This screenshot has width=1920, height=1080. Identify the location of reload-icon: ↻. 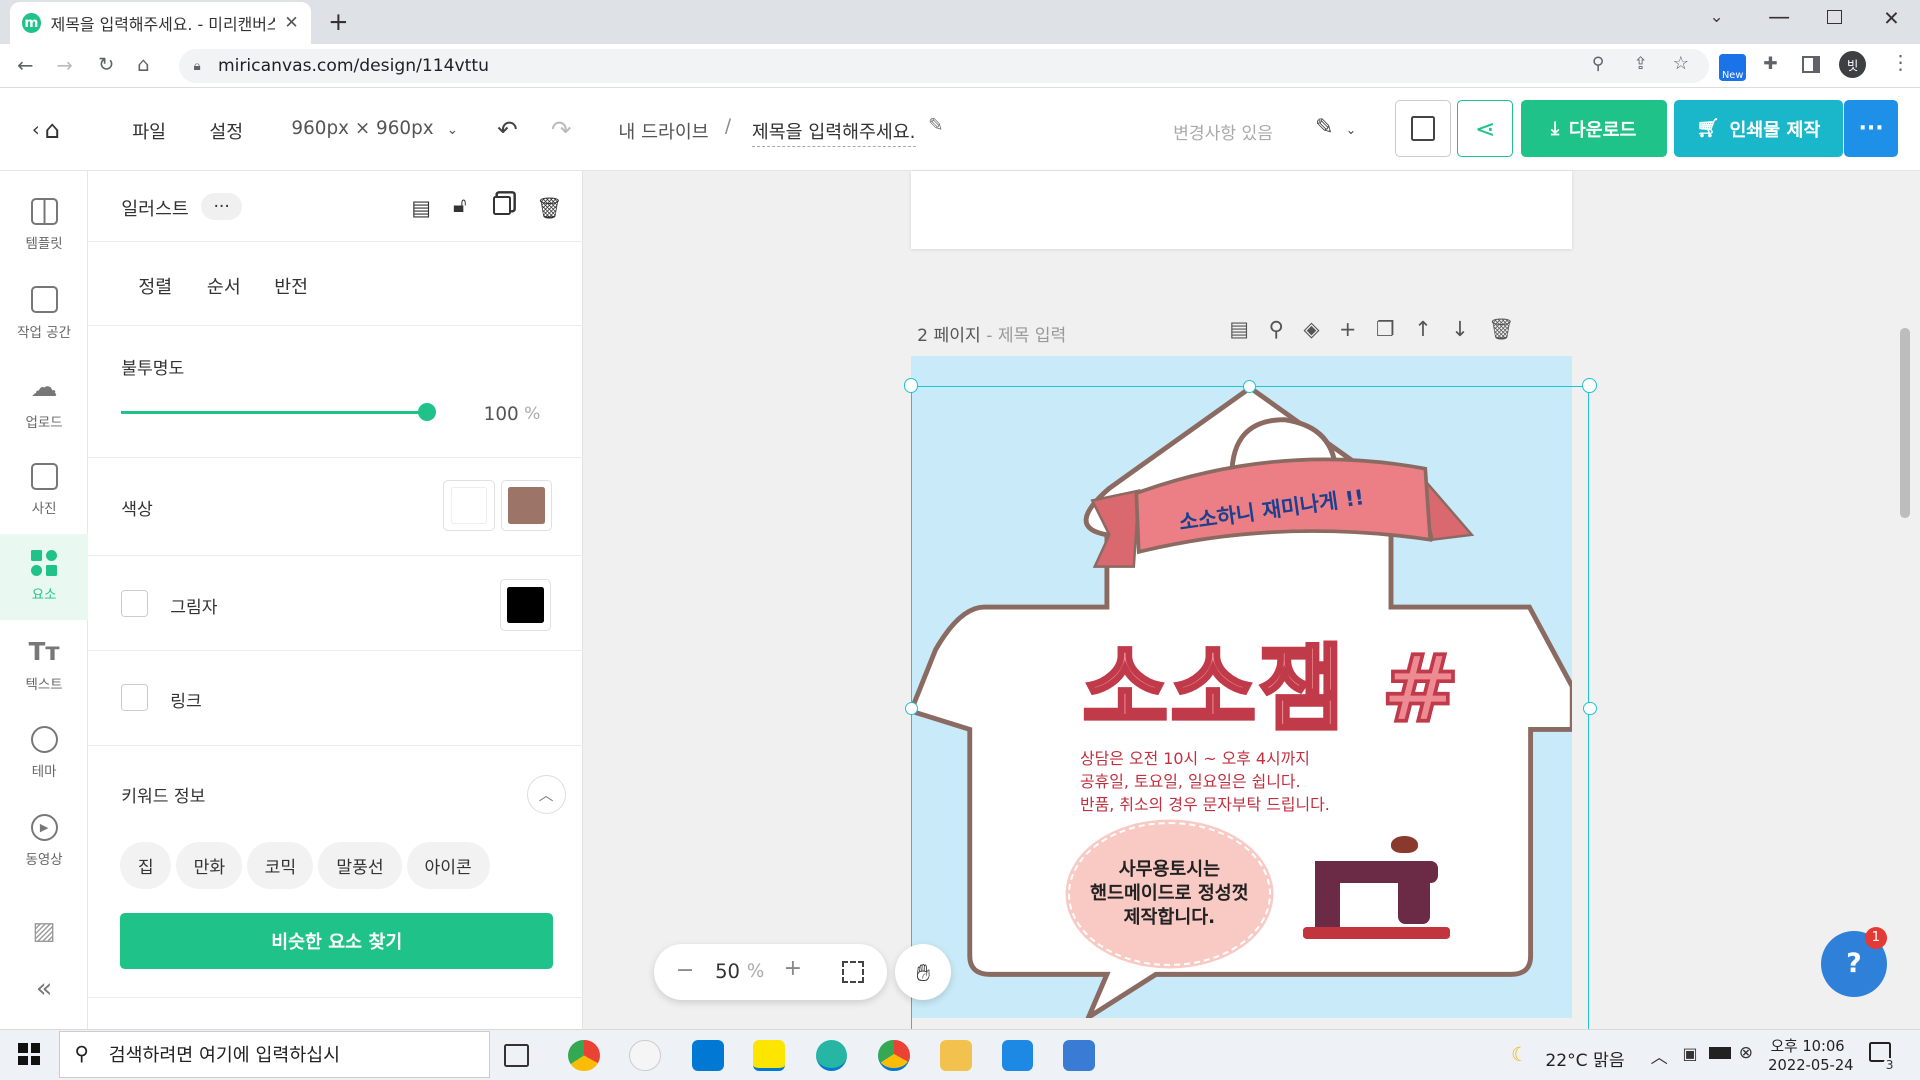
(106, 64).